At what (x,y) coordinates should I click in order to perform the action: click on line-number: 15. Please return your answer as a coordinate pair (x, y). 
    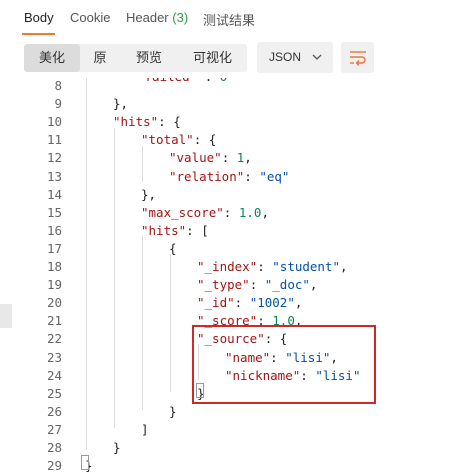
    Looking at the image, I should click on (54, 212).